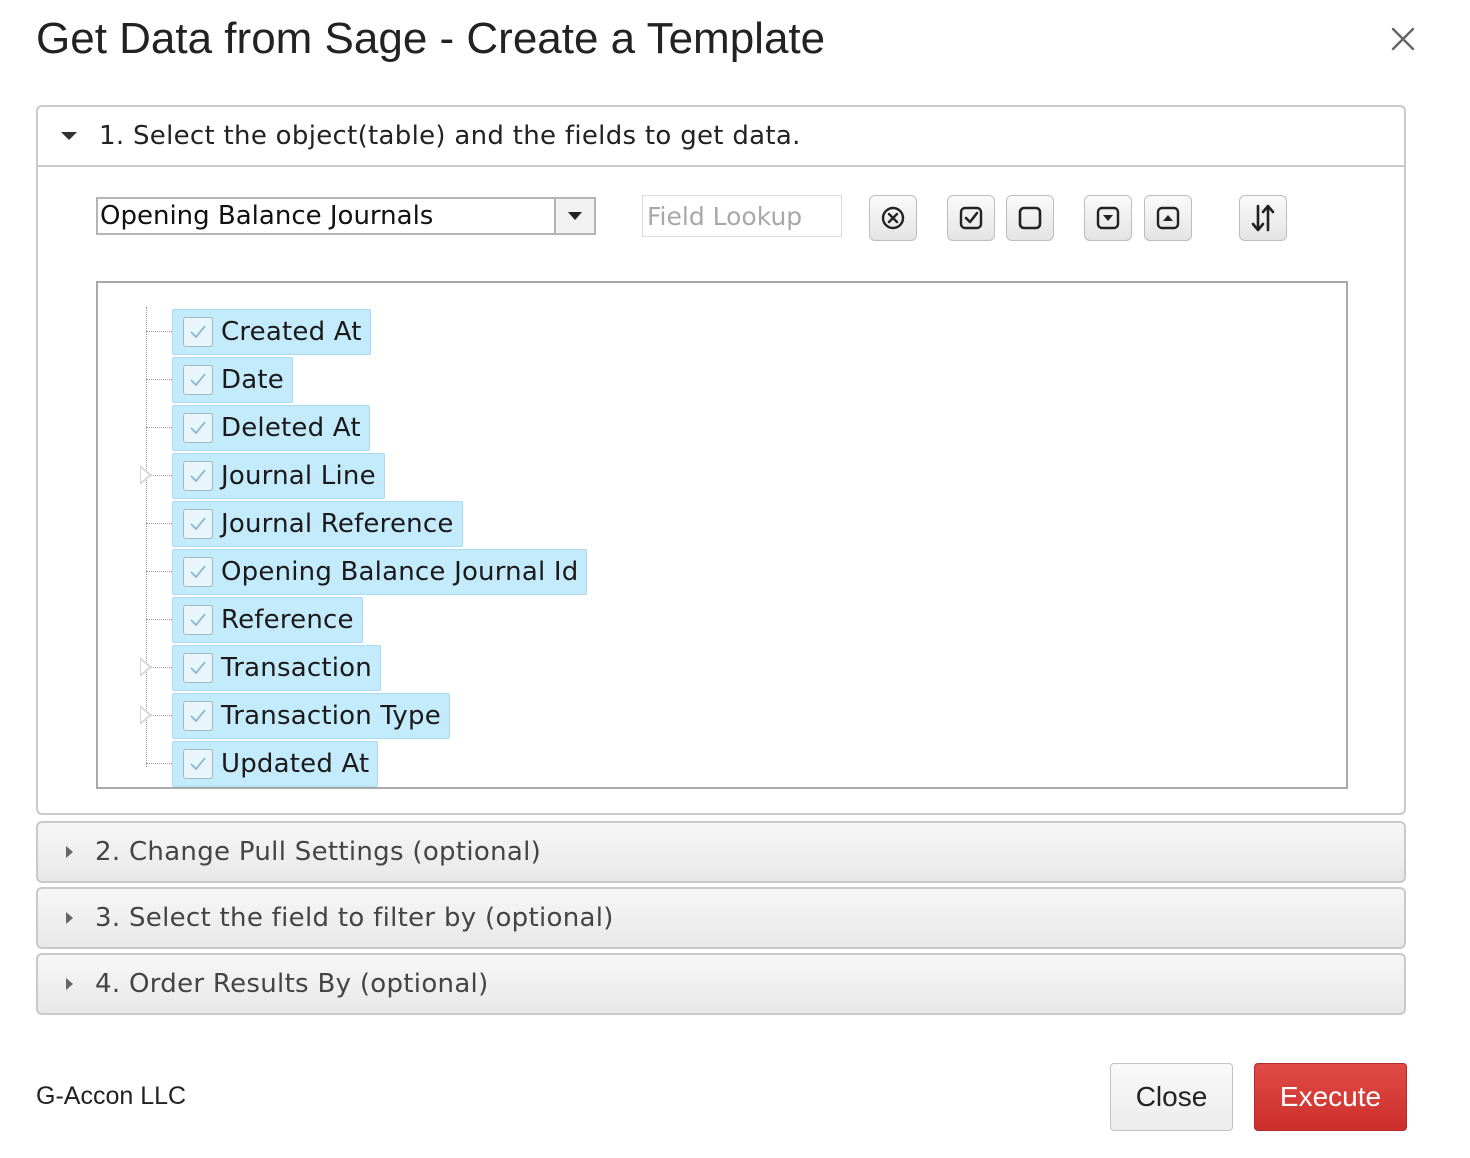 This screenshot has width=1470, height=1158. What do you see at coordinates (292, 984) in the screenshot?
I see `section-4-label: 4. Order Results By (optional)` at bounding box center [292, 984].